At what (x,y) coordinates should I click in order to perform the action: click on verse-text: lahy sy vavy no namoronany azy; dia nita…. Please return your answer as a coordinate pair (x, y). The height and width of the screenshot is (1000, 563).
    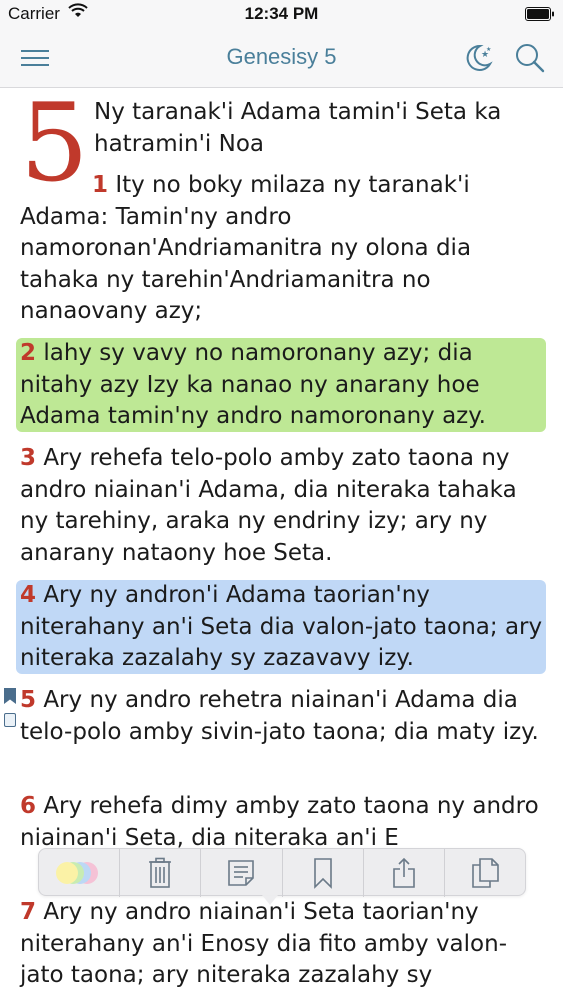
    Looking at the image, I should click on (253, 384).